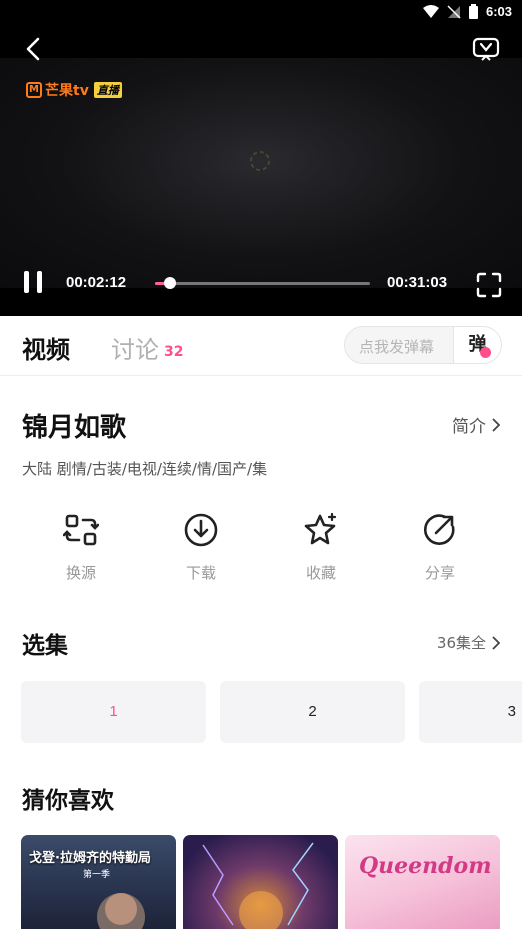 The height and width of the screenshot is (929, 522). Describe the element at coordinates (39, 282) in the screenshot. I see `pause-bar-right` at that location.